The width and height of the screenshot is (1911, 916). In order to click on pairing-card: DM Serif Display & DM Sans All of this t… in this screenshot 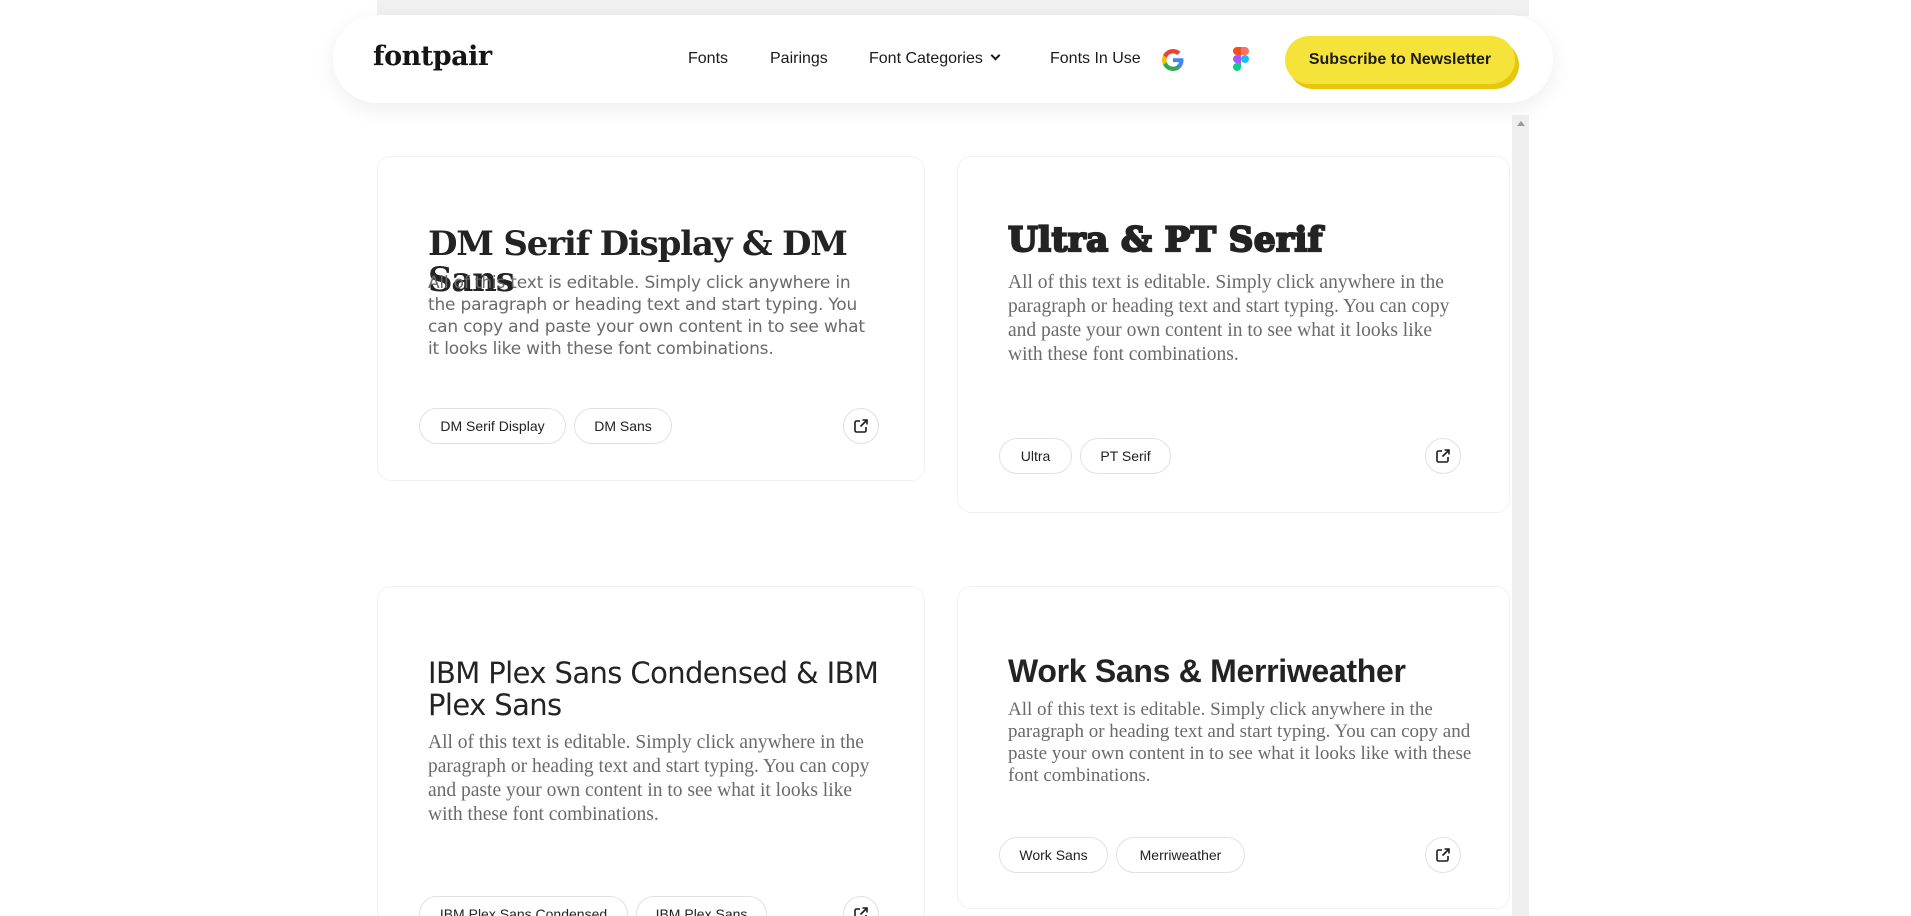, I will do `click(651, 318)`.